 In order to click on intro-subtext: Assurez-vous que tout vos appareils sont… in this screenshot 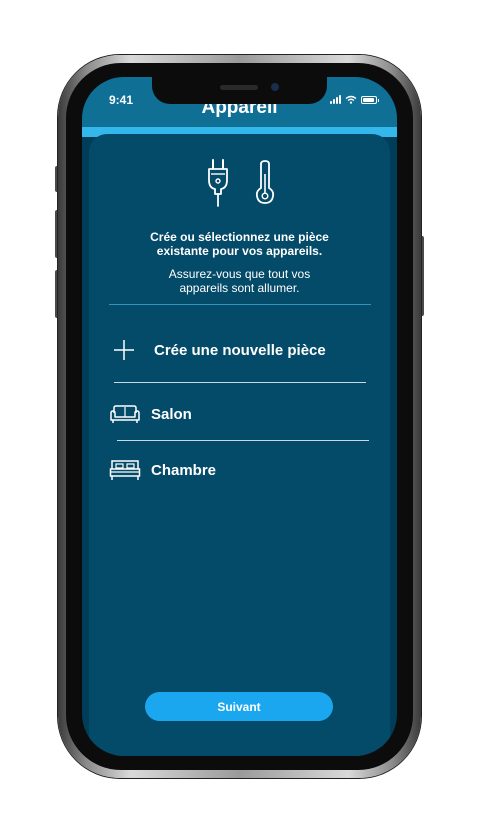, I will do `click(239, 281)`.